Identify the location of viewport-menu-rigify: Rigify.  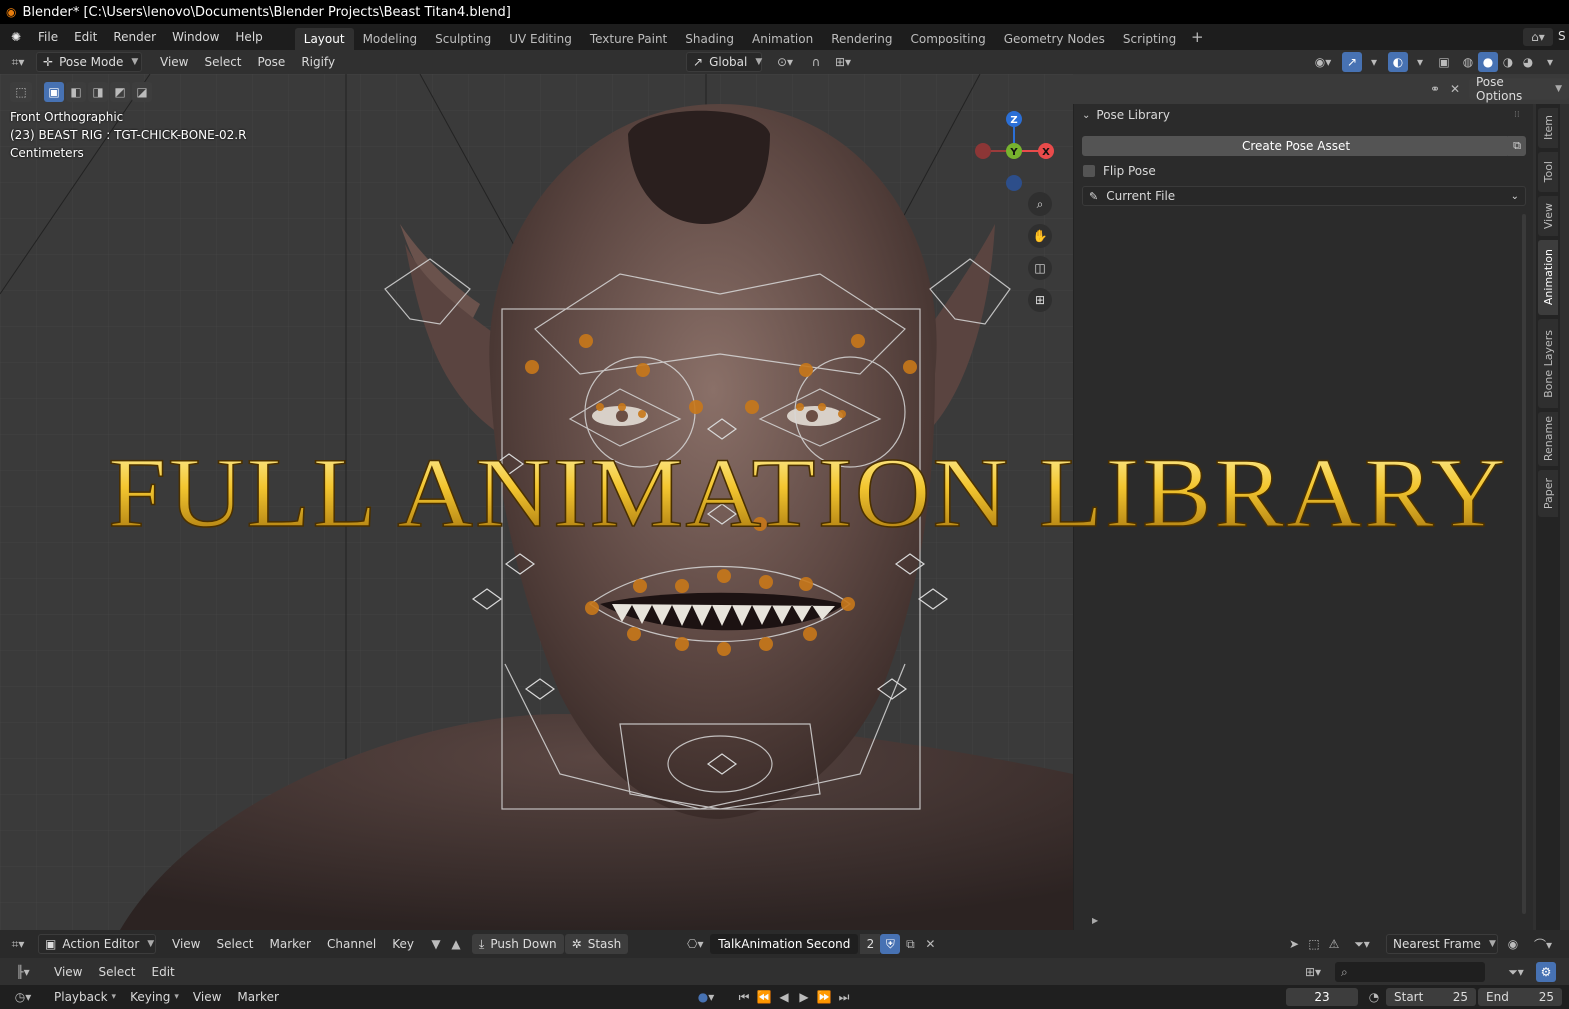
(318, 62).